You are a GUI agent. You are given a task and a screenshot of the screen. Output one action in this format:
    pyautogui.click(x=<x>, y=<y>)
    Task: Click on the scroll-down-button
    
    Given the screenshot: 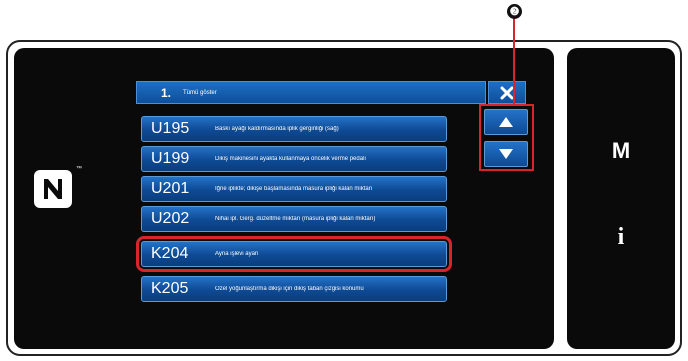 What is the action you would take?
    pyautogui.click(x=506, y=154)
    